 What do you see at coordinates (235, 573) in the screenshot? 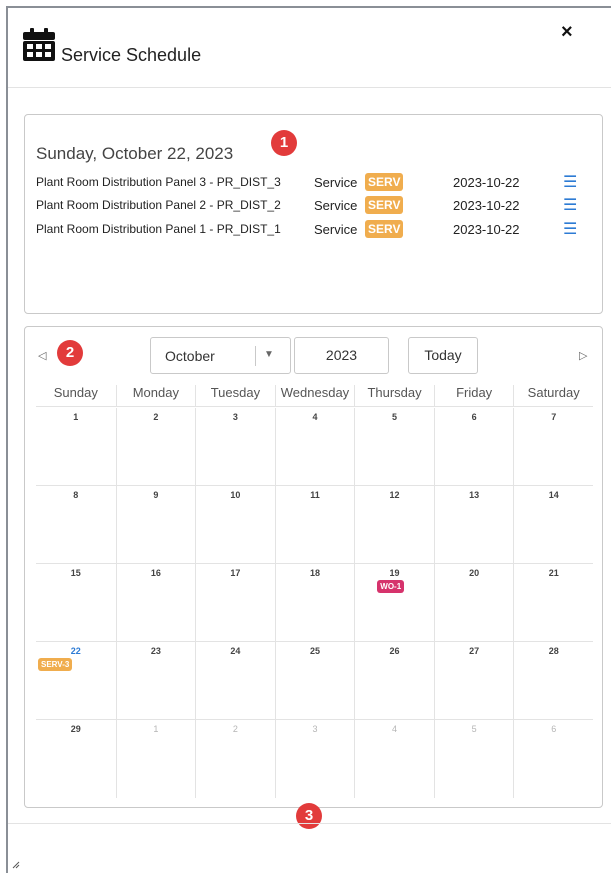
I see `day-number: 17` at bounding box center [235, 573].